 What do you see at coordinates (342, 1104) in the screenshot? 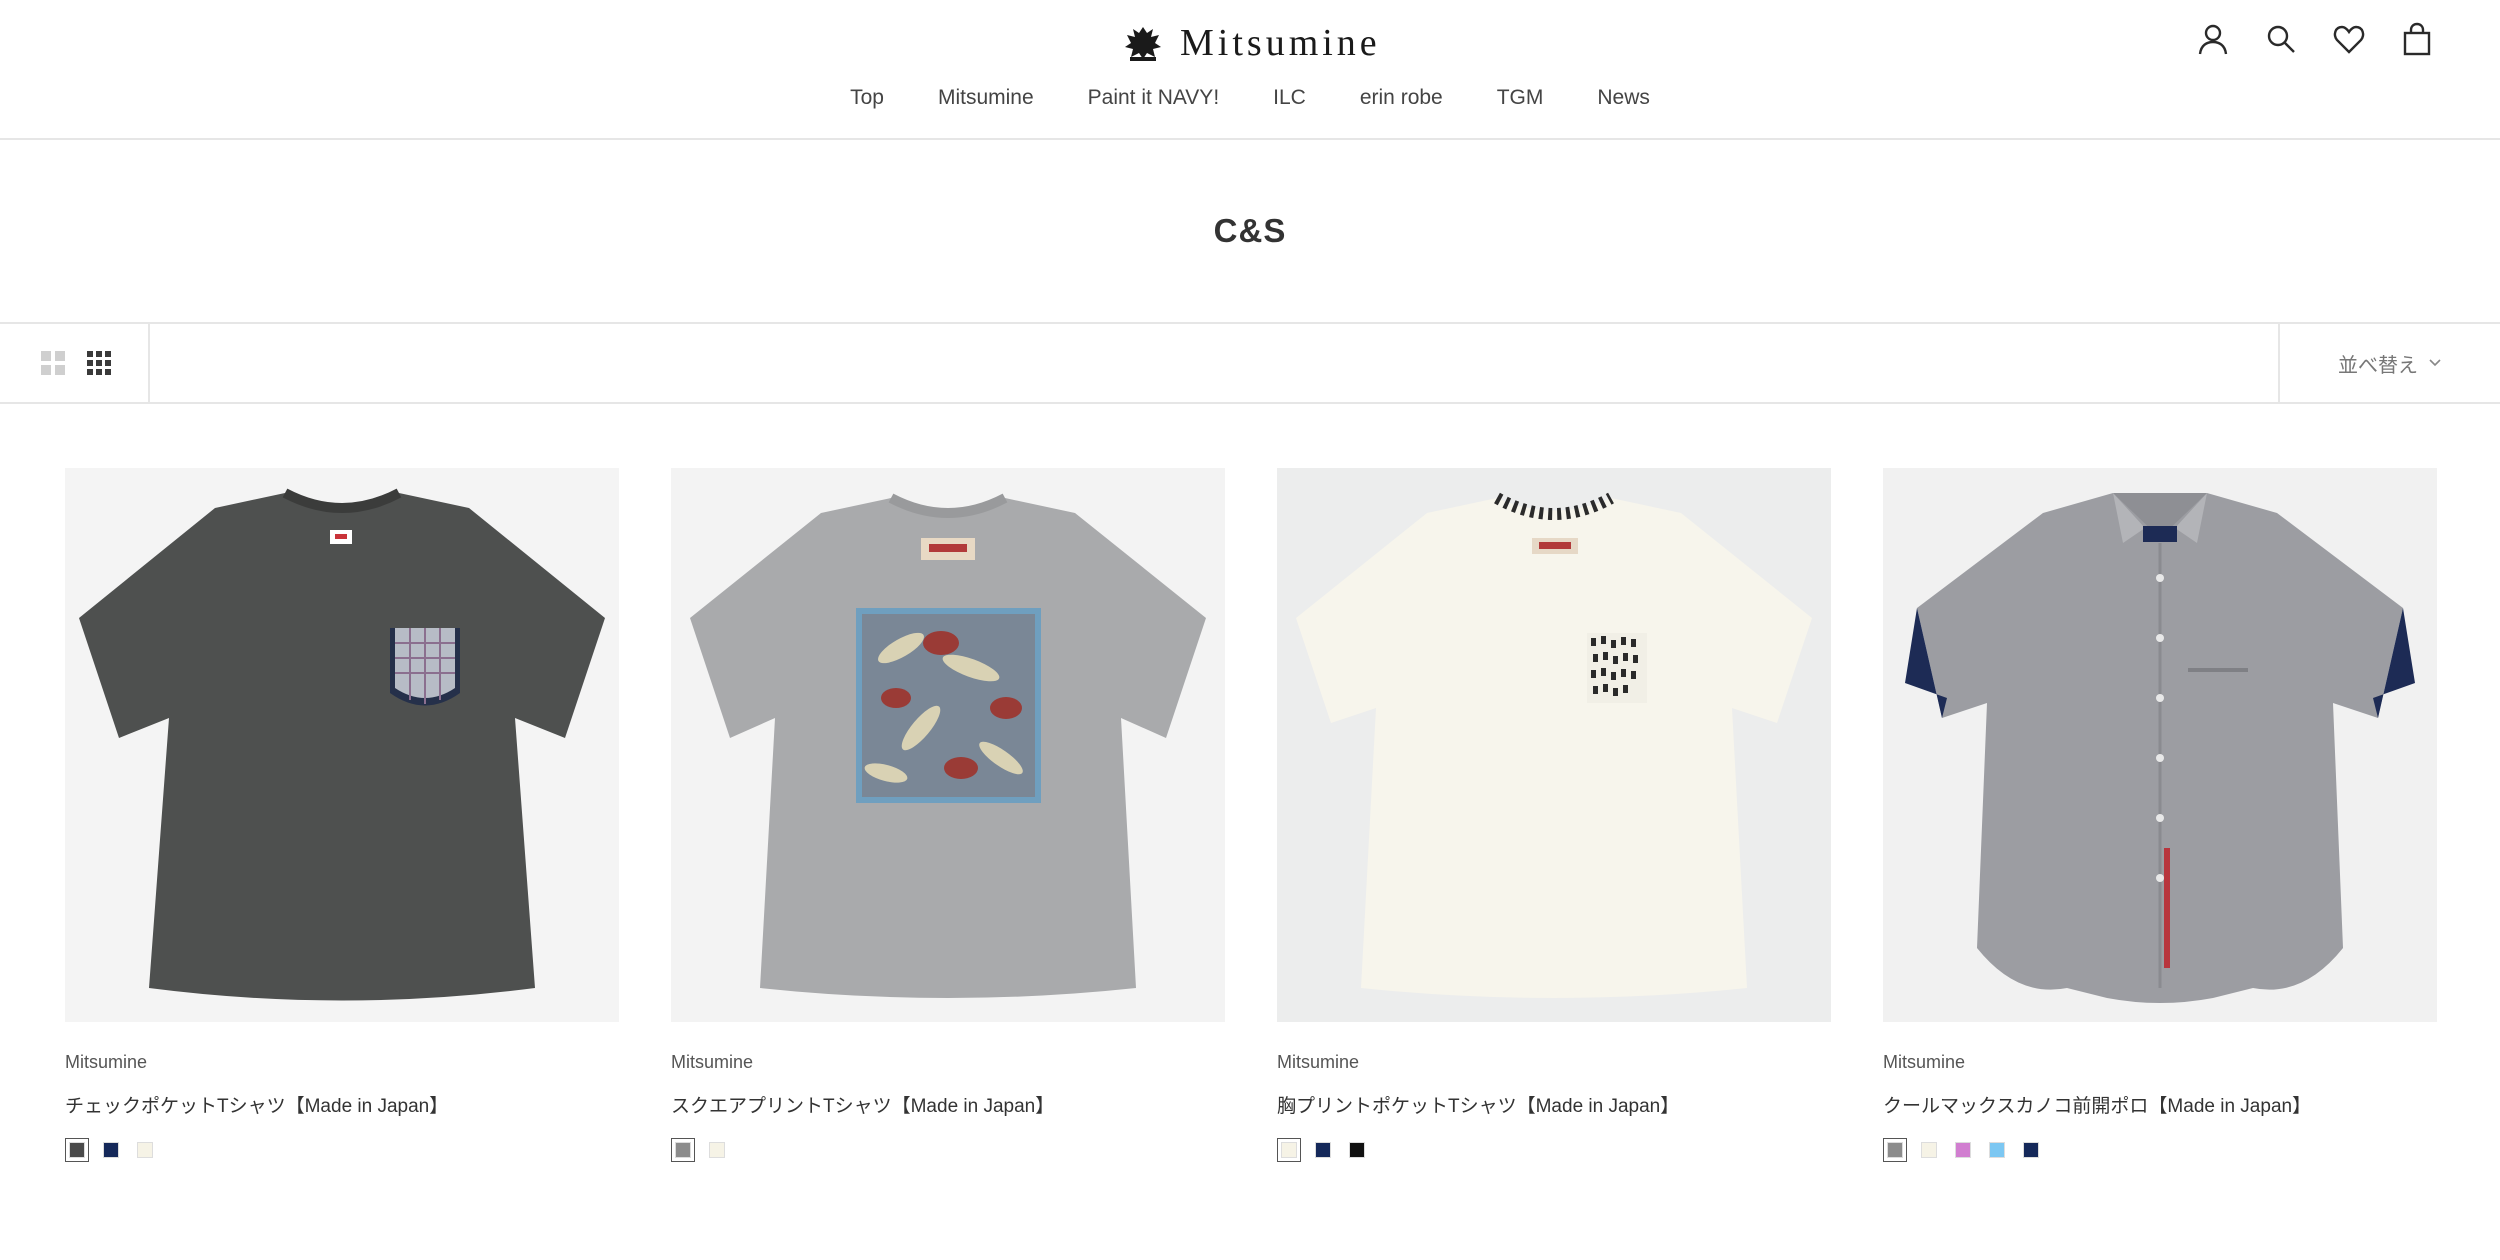
I see `product-title: チェックポケットTシャツ【Made in Japan】` at bounding box center [342, 1104].